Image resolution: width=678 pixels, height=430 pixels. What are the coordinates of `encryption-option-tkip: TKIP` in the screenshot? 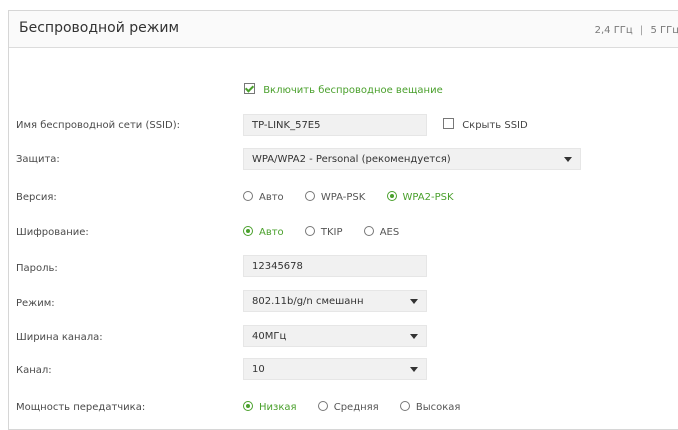 It's located at (323, 232).